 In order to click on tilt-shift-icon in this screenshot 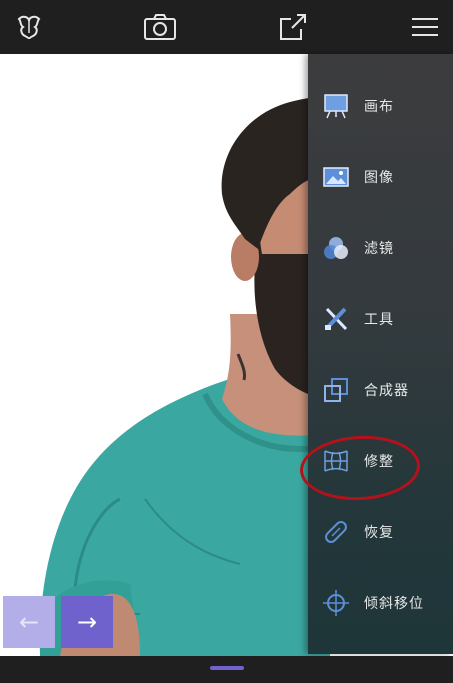, I will do `click(336, 603)`.